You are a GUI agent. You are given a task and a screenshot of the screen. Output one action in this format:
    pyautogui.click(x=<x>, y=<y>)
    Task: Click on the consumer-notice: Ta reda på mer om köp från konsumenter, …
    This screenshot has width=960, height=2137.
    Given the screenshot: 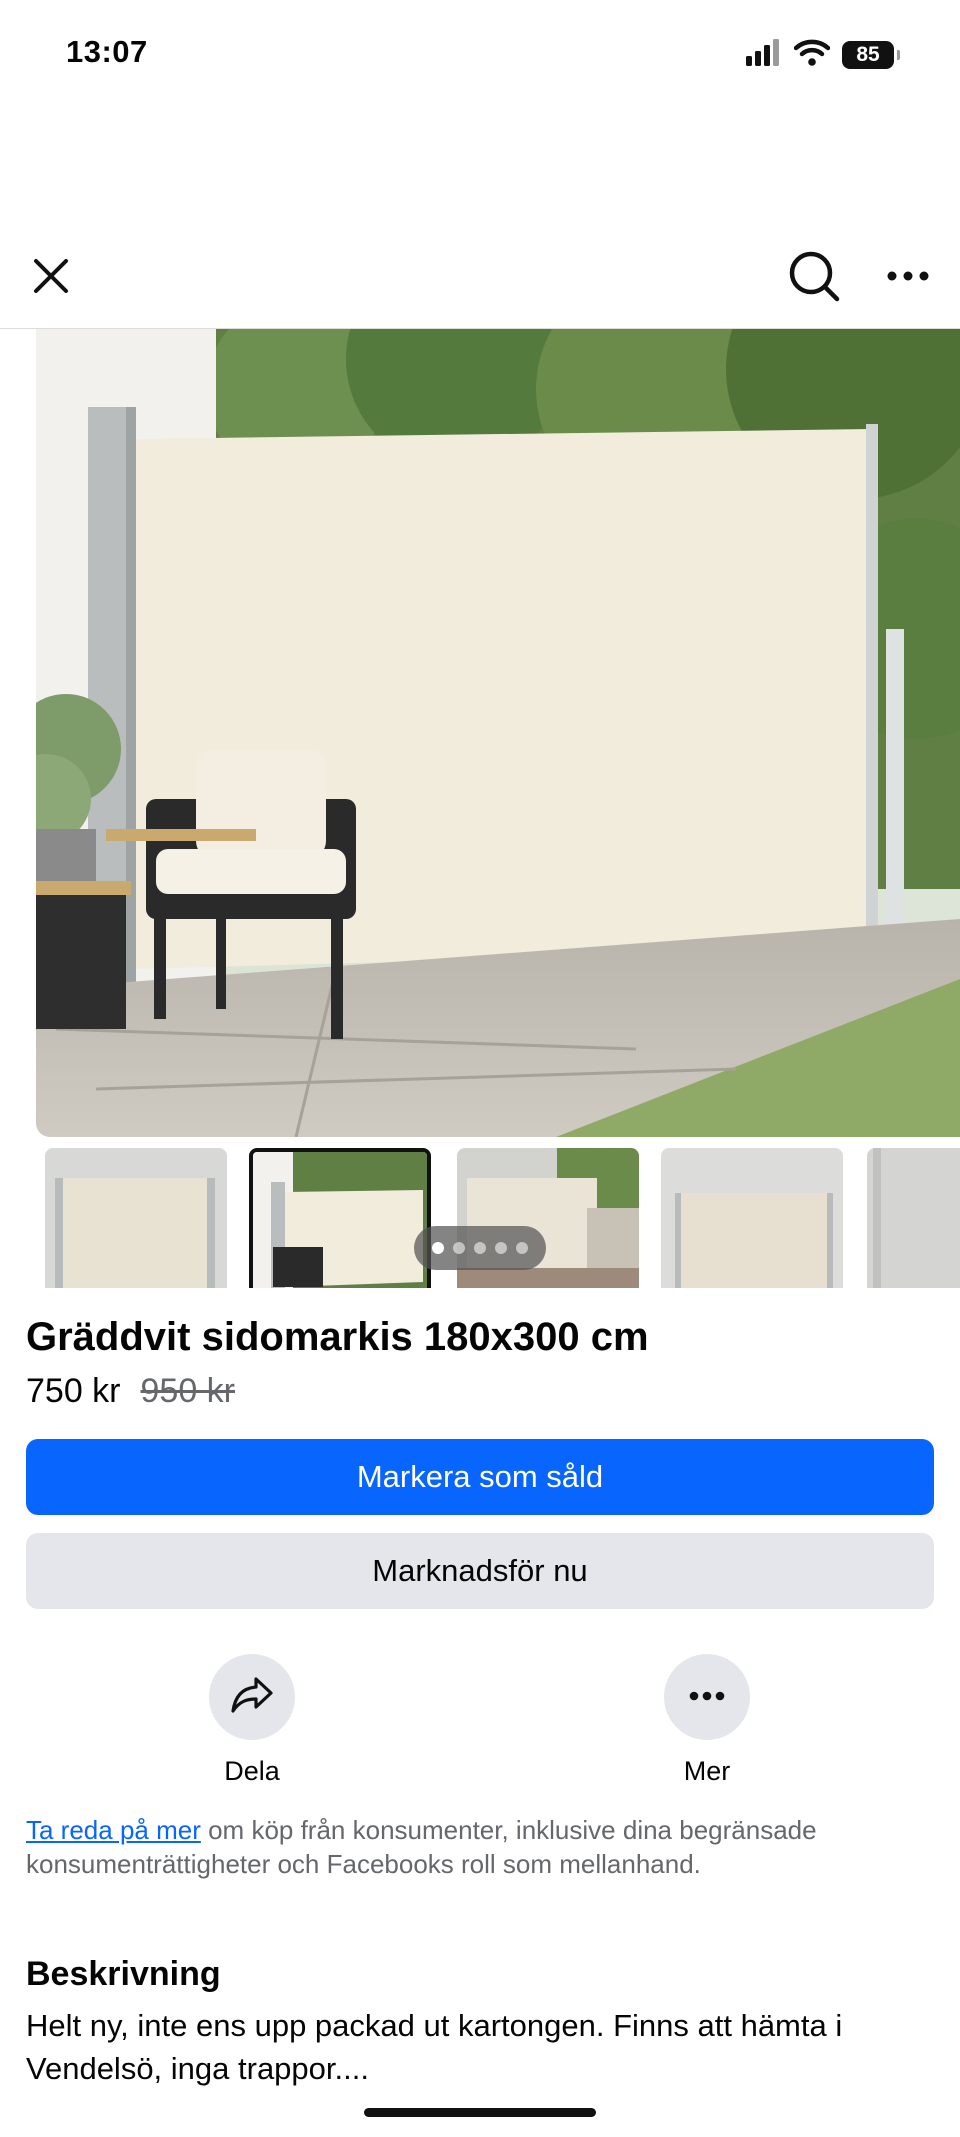 What is the action you would take?
    pyautogui.click(x=476, y=1847)
    